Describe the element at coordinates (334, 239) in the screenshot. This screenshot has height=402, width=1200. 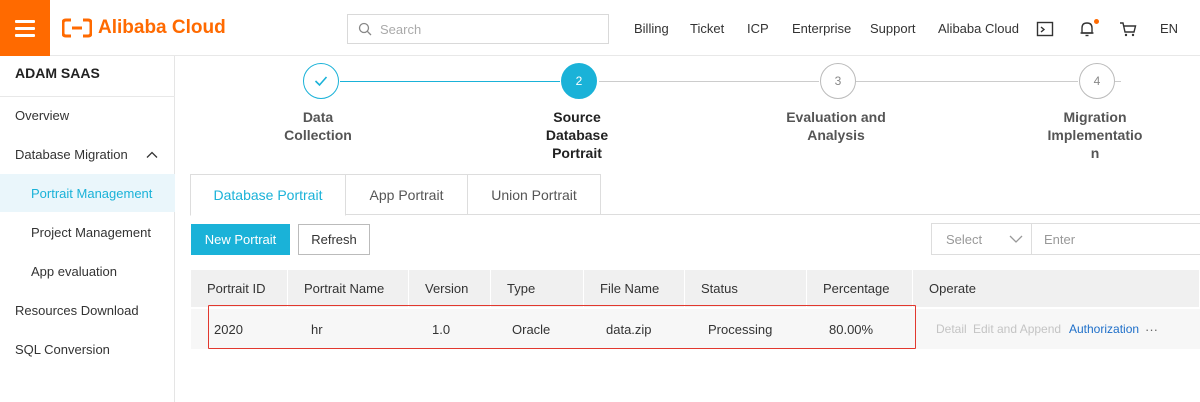
I see `refresh-button: Refresh` at that location.